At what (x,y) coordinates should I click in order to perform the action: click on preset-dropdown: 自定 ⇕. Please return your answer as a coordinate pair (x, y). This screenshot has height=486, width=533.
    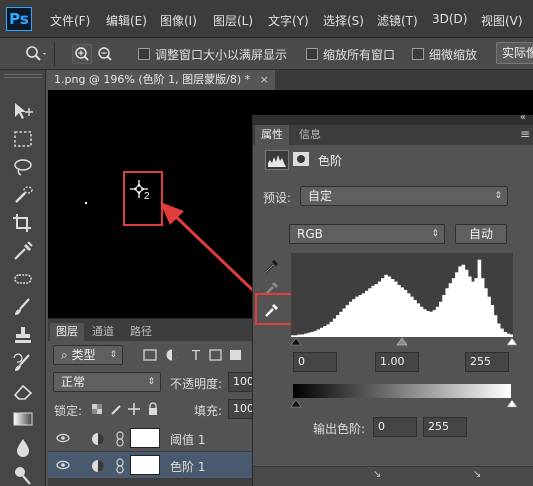
    Looking at the image, I should click on (404, 196).